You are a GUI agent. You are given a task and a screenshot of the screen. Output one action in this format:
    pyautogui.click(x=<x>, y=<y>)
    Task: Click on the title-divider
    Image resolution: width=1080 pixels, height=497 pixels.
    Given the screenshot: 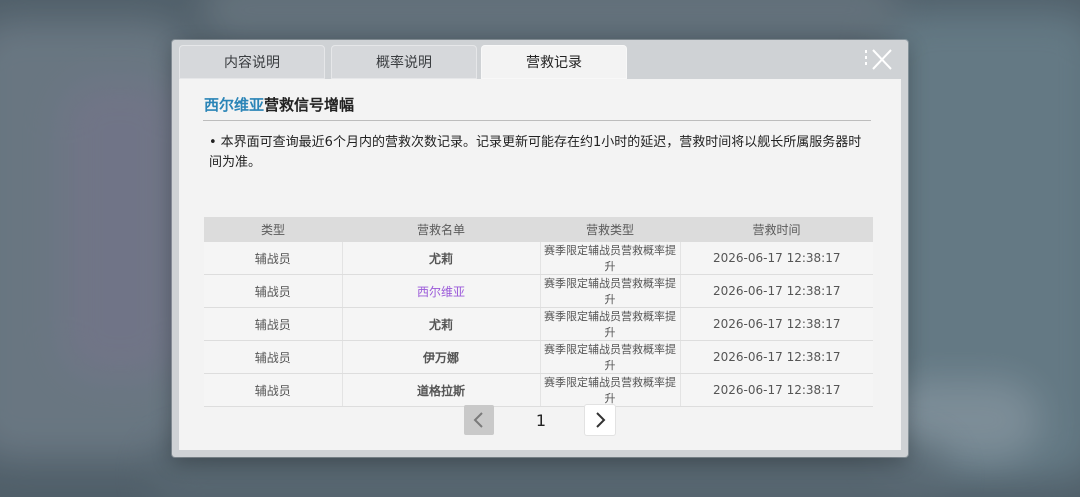 What is the action you would take?
    pyautogui.click(x=537, y=120)
    